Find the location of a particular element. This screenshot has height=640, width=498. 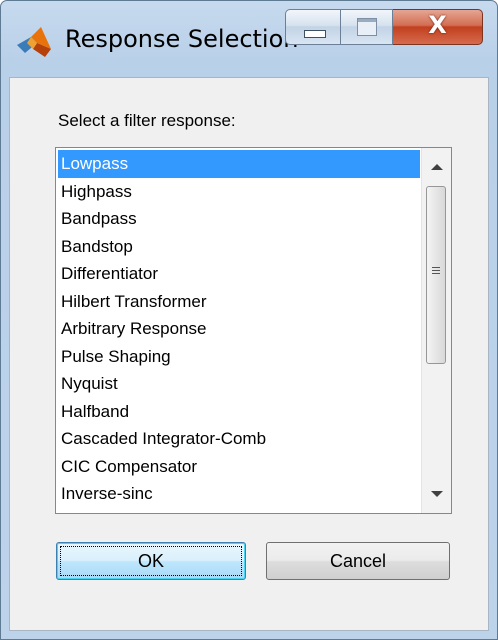

ok-button: OK is located at coordinates (151, 561).